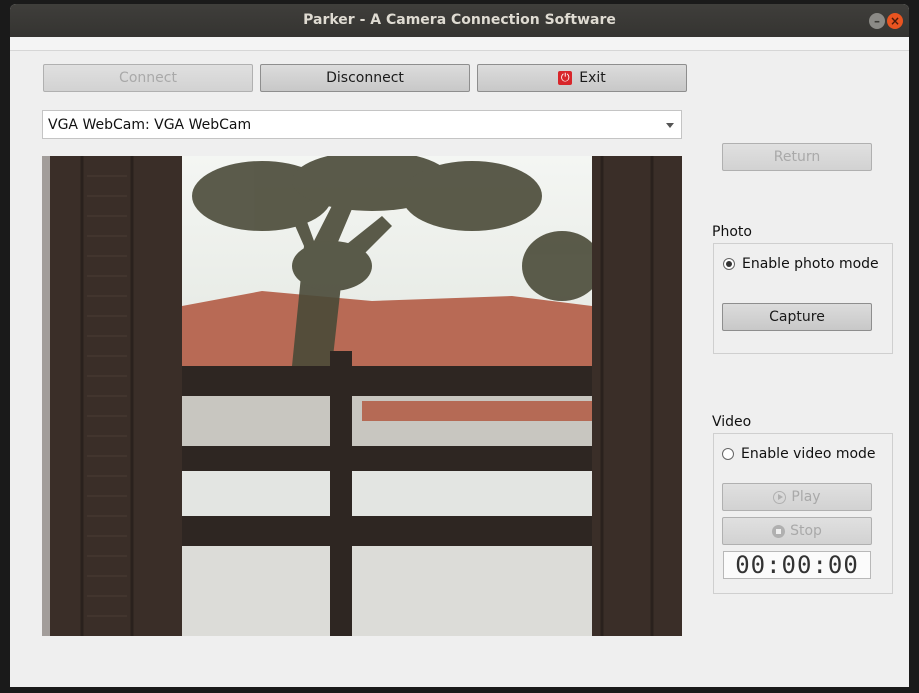  What do you see at coordinates (565, 78) in the screenshot?
I see `power-icon: ⏻` at bounding box center [565, 78].